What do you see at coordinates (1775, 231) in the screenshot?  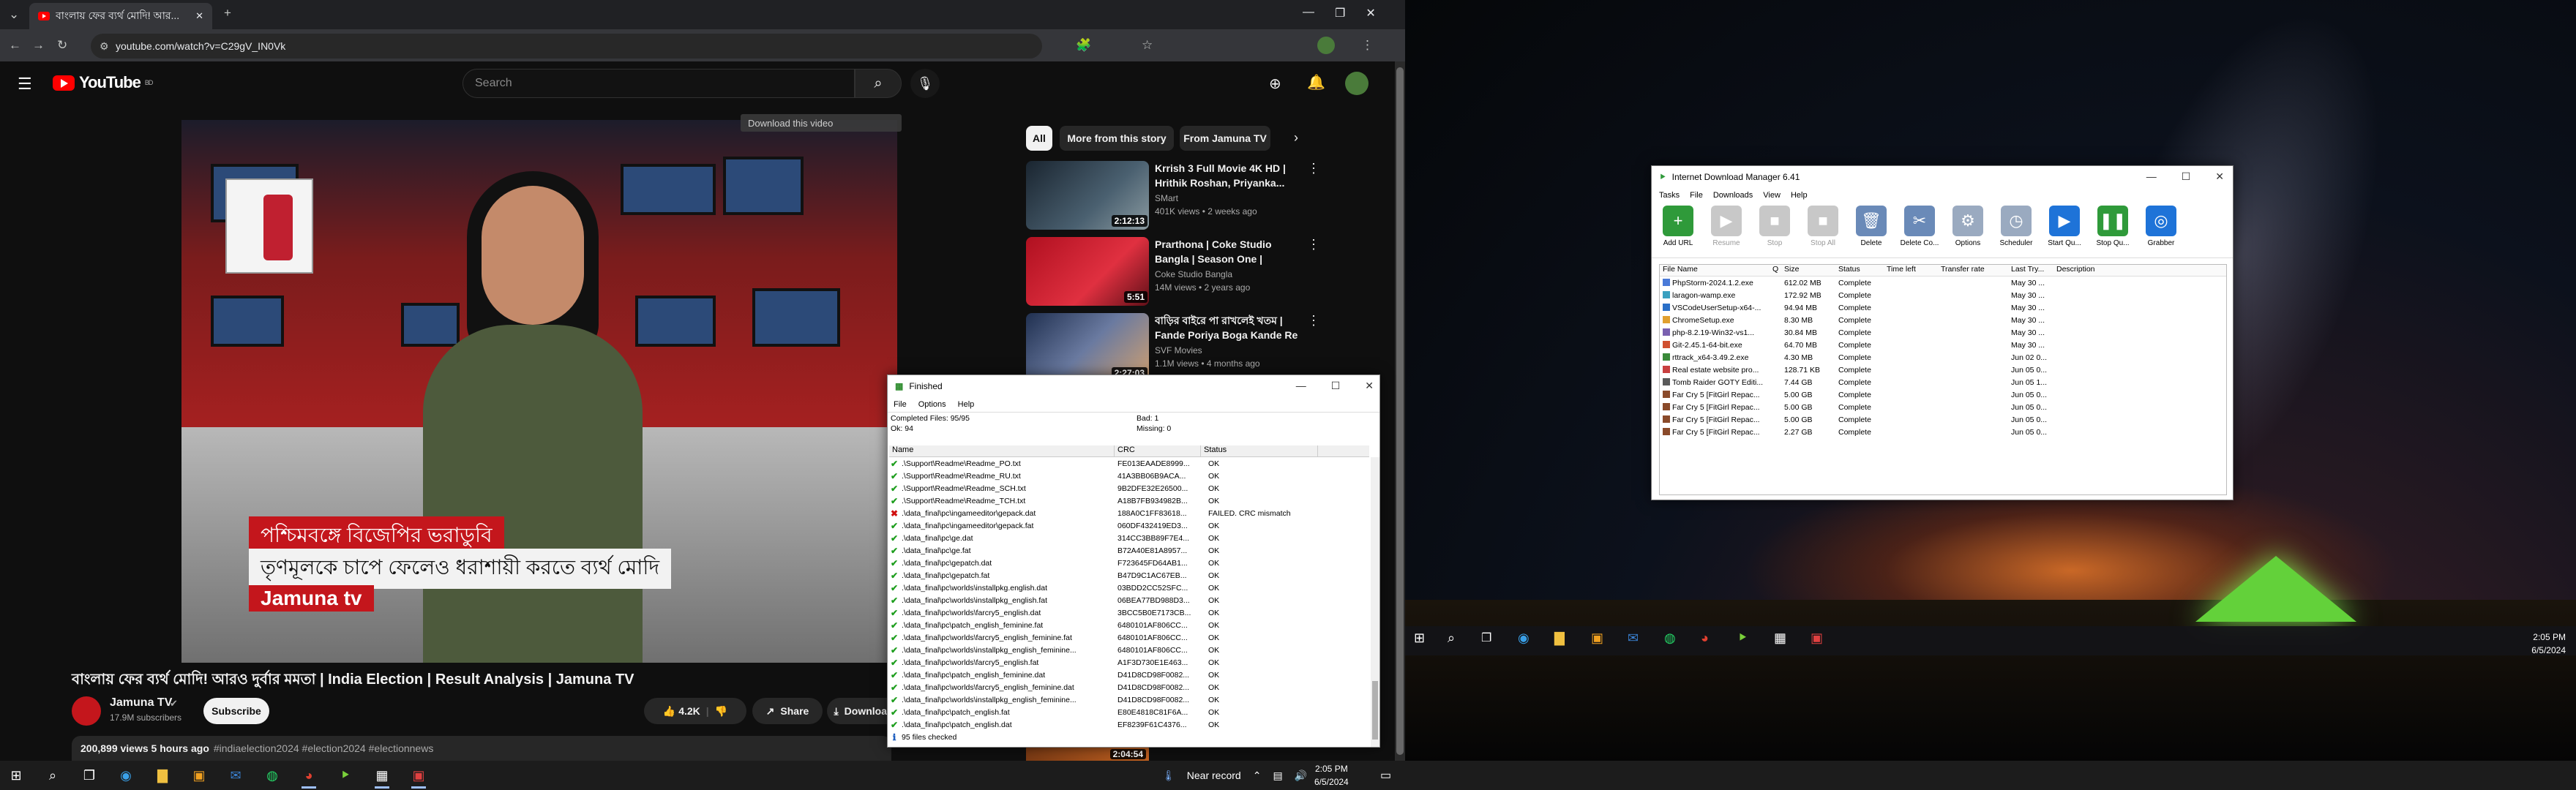 I see `toolbar-stop-button: ■ Stop` at bounding box center [1775, 231].